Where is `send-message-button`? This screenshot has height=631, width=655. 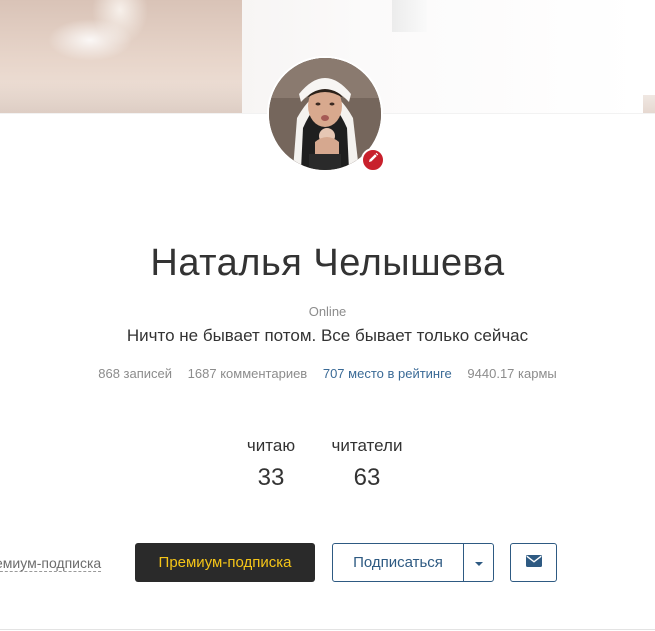 send-message-button is located at coordinates (533, 562).